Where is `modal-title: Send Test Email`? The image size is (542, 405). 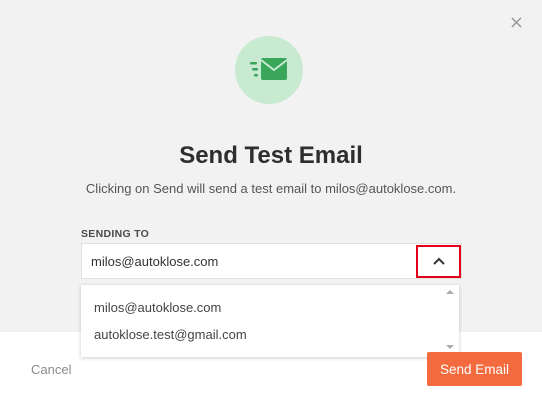
modal-title: Send Test Email is located at coordinates (271, 155).